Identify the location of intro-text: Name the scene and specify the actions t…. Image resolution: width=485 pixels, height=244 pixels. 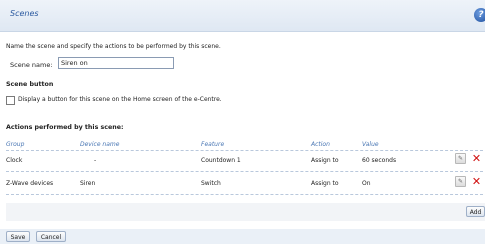
(113, 46).